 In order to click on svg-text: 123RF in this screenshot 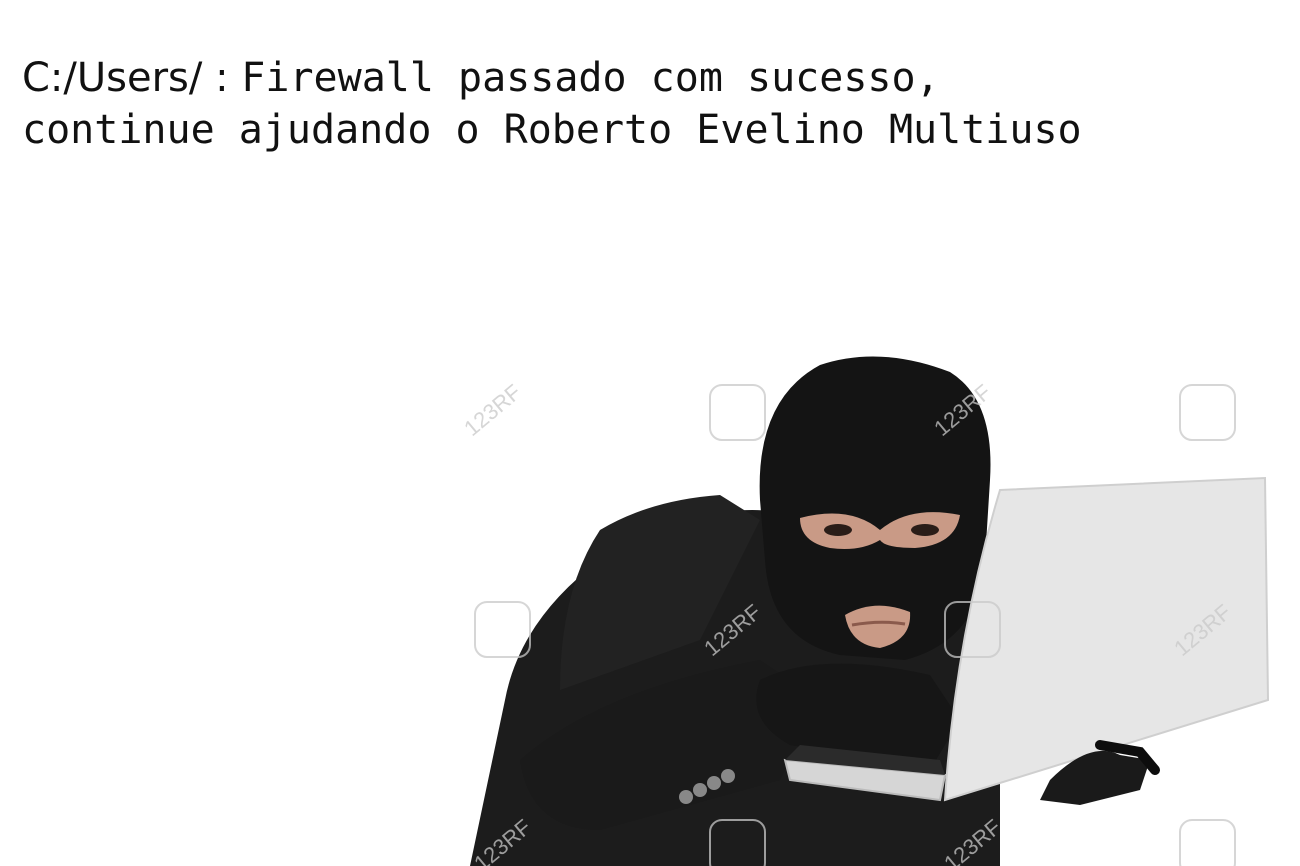, I will do `click(492, 410)`.